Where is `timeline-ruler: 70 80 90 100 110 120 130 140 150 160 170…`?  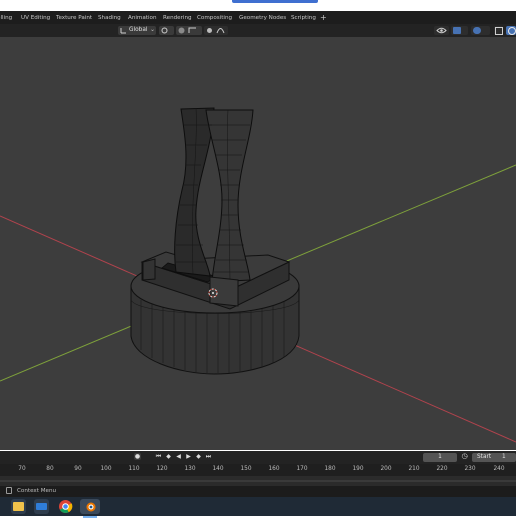
timeline-ruler: 70 80 90 100 110 120 130 140 150 160 170… is located at coordinates (258, 470).